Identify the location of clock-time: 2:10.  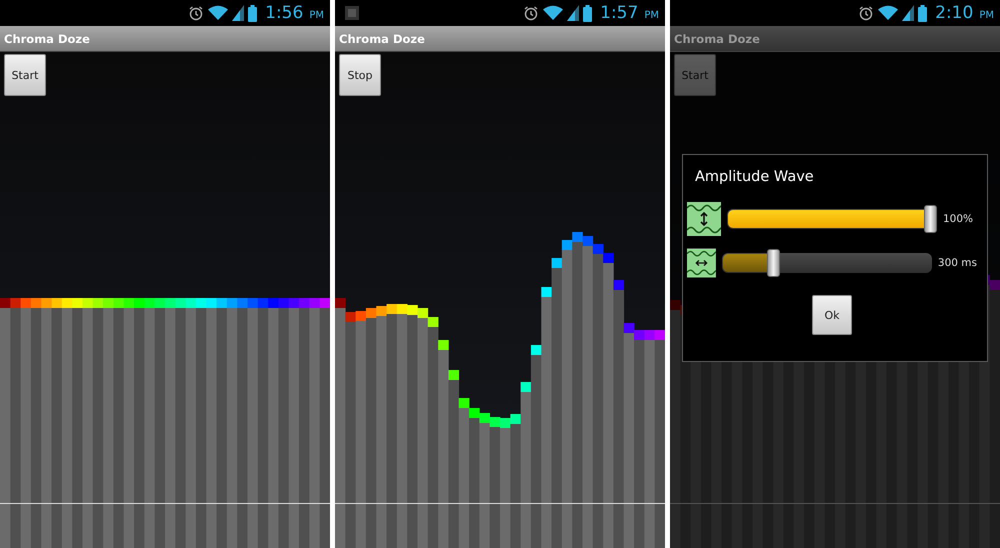
(954, 13).